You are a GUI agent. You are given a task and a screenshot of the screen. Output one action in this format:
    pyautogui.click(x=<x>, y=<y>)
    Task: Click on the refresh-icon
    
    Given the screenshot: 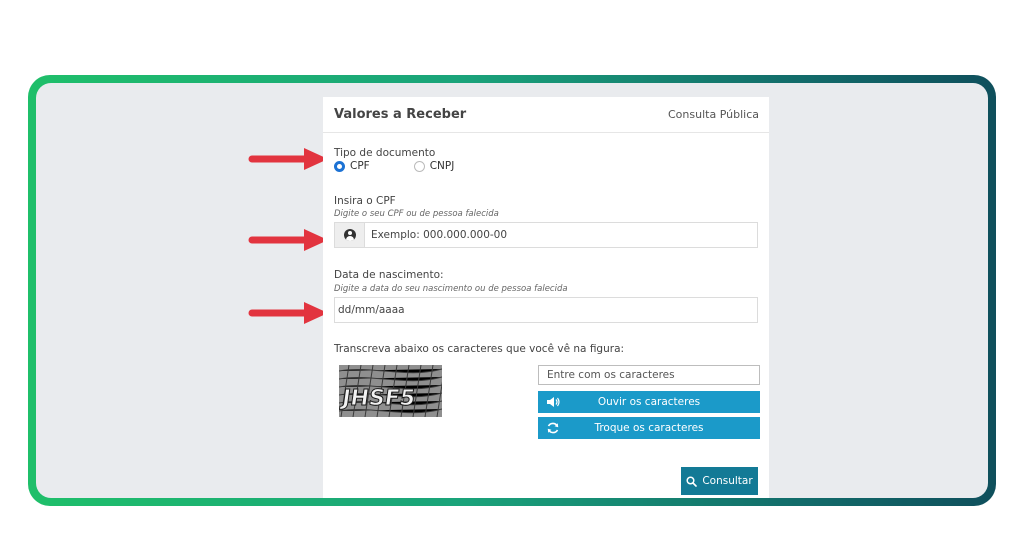 What is the action you would take?
    pyautogui.click(x=553, y=428)
    